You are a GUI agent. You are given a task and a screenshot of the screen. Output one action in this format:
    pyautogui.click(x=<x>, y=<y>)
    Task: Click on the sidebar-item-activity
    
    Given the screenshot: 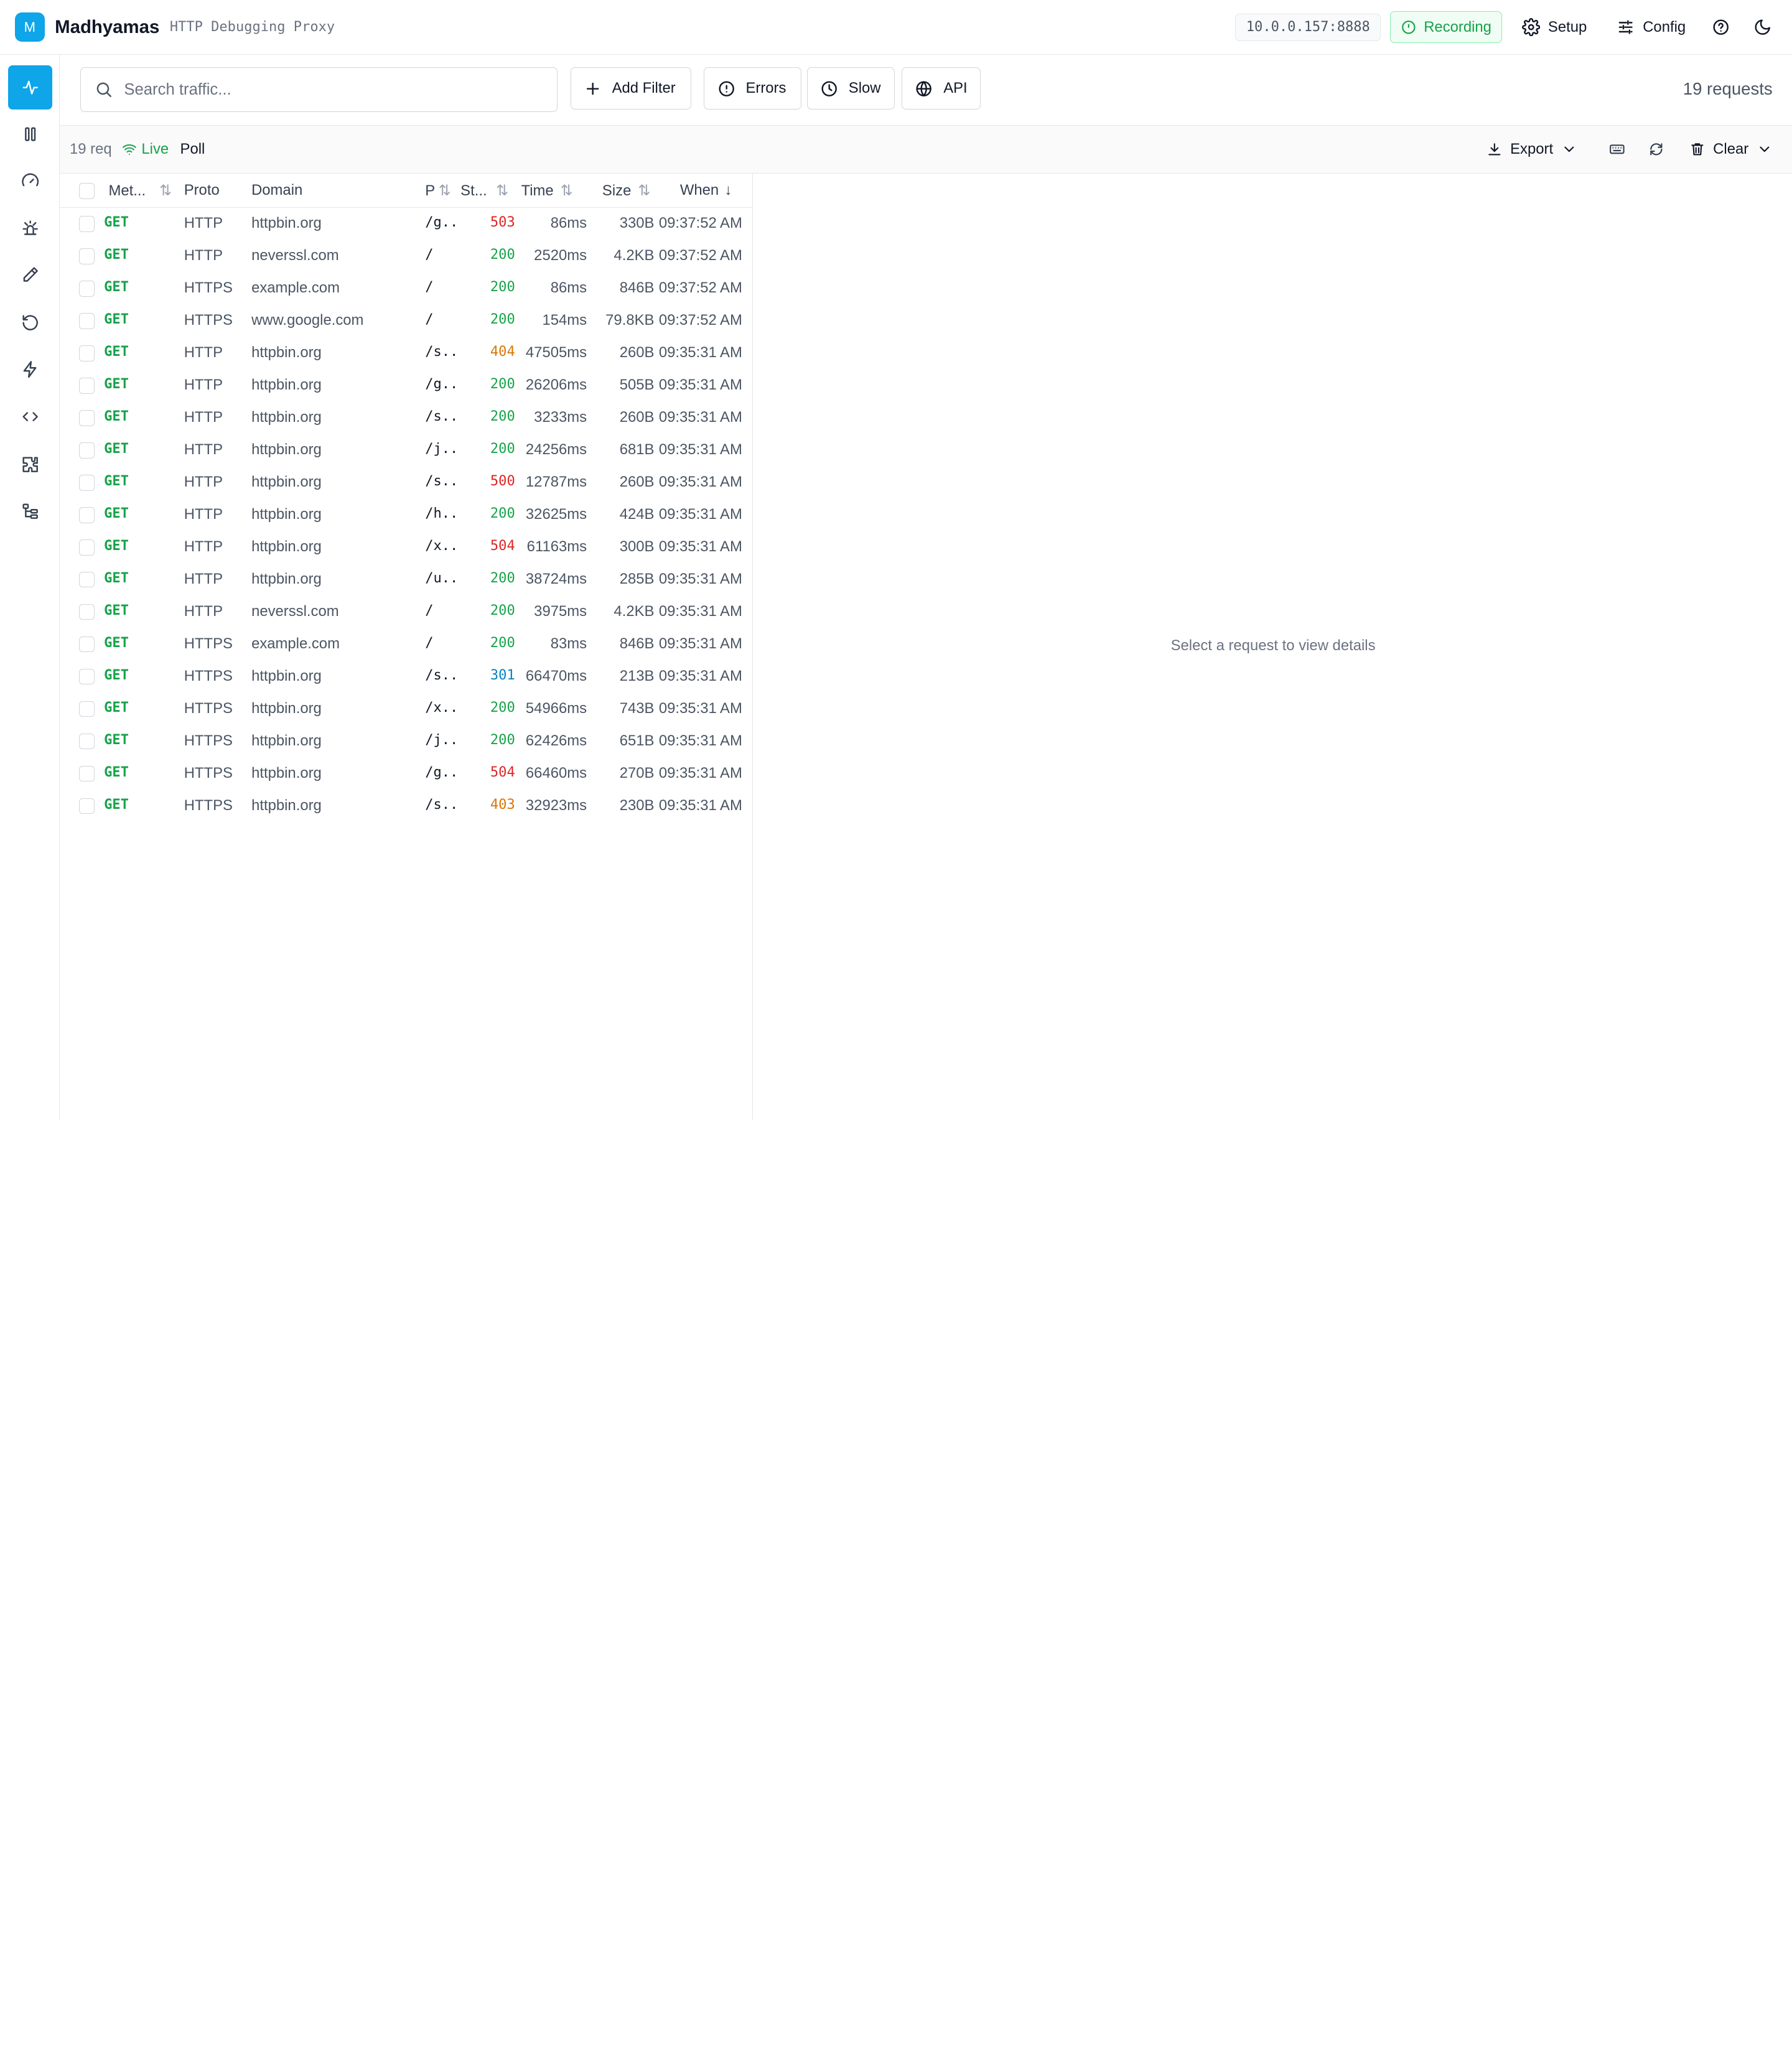 What is the action you would take?
    pyautogui.click(x=30, y=87)
    